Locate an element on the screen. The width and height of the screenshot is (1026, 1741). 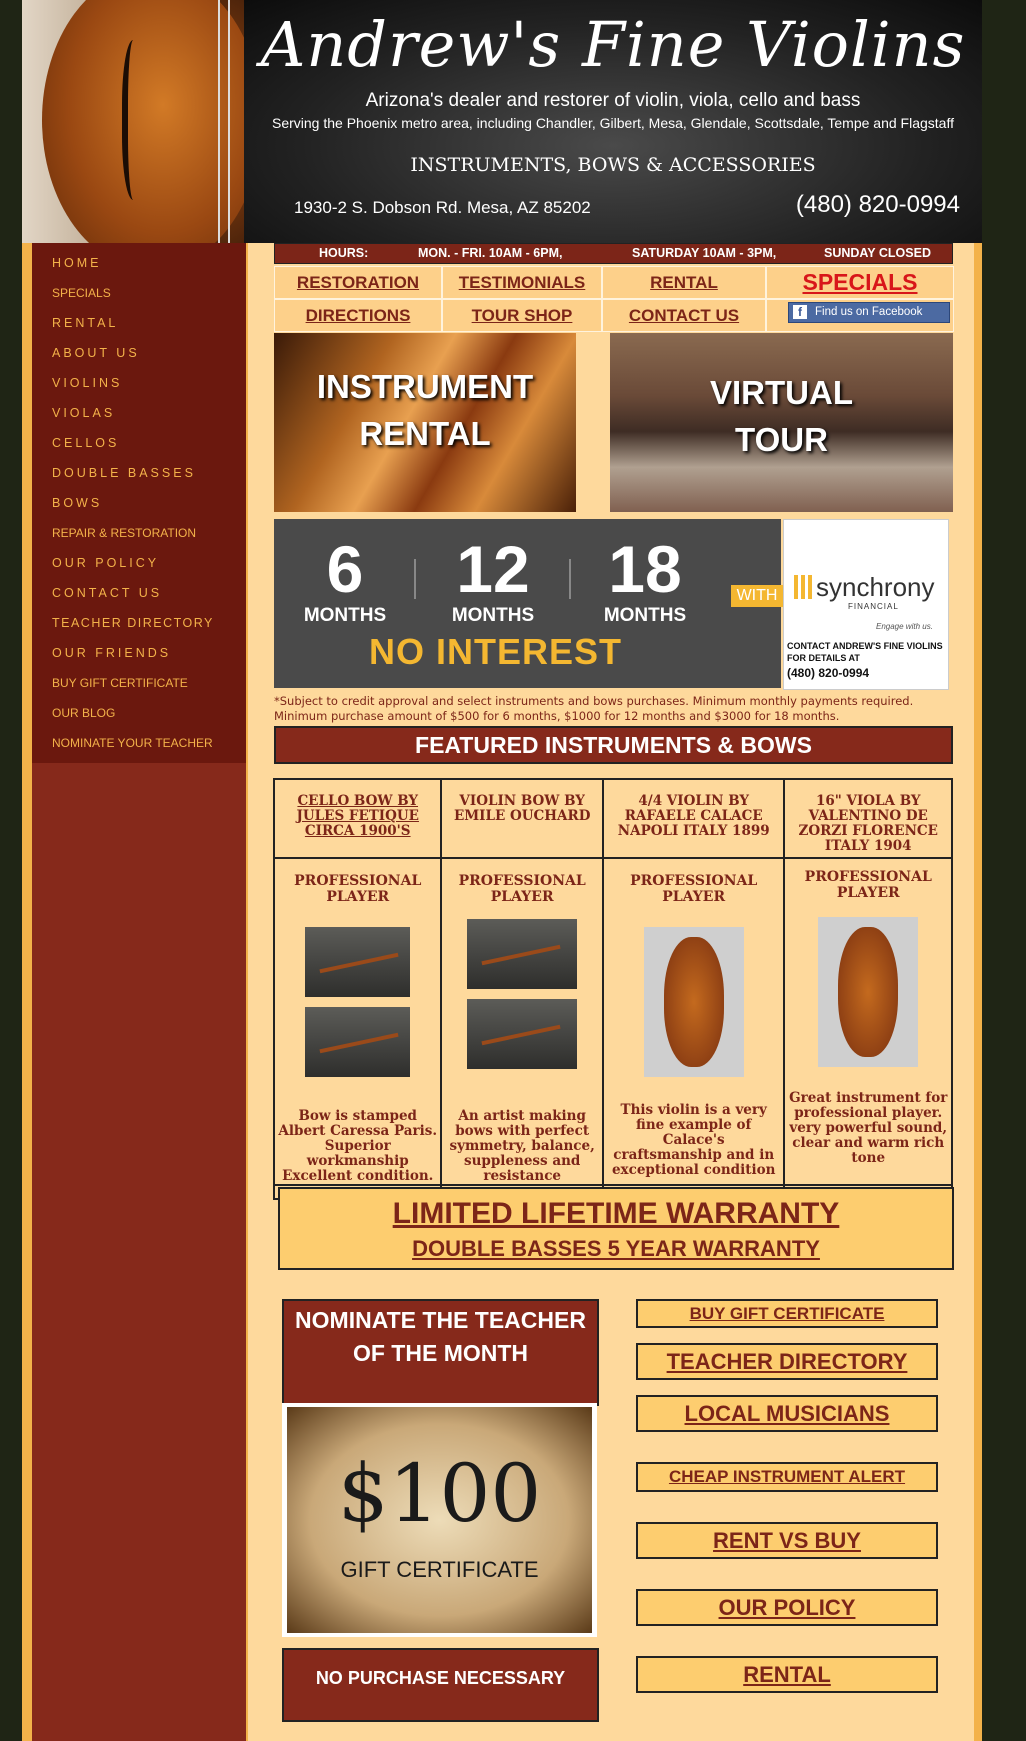
link-rental: RENTAL is located at coordinates (684, 282).